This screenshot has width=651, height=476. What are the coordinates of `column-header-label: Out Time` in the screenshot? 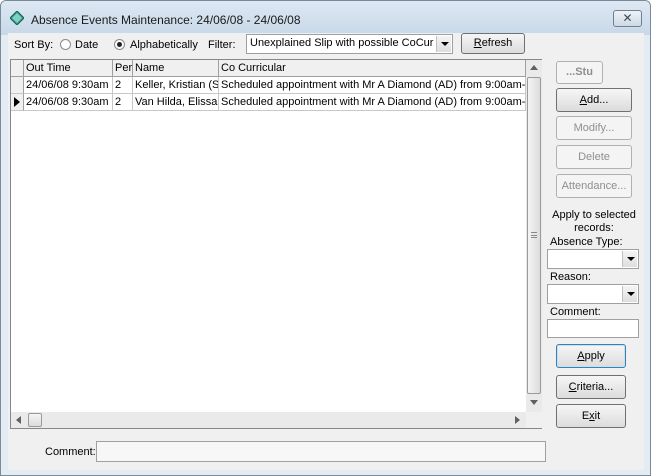 It's located at (48, 68).